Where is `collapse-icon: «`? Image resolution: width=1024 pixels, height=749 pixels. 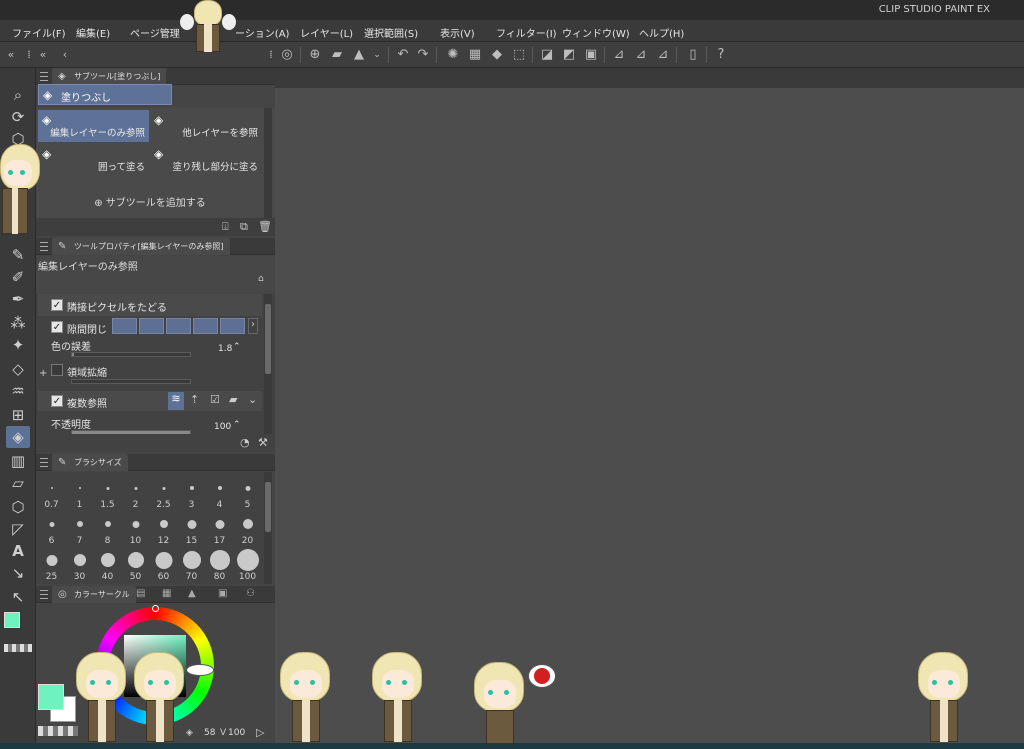
collapse-icon: « is located at coordinates (43, 55).